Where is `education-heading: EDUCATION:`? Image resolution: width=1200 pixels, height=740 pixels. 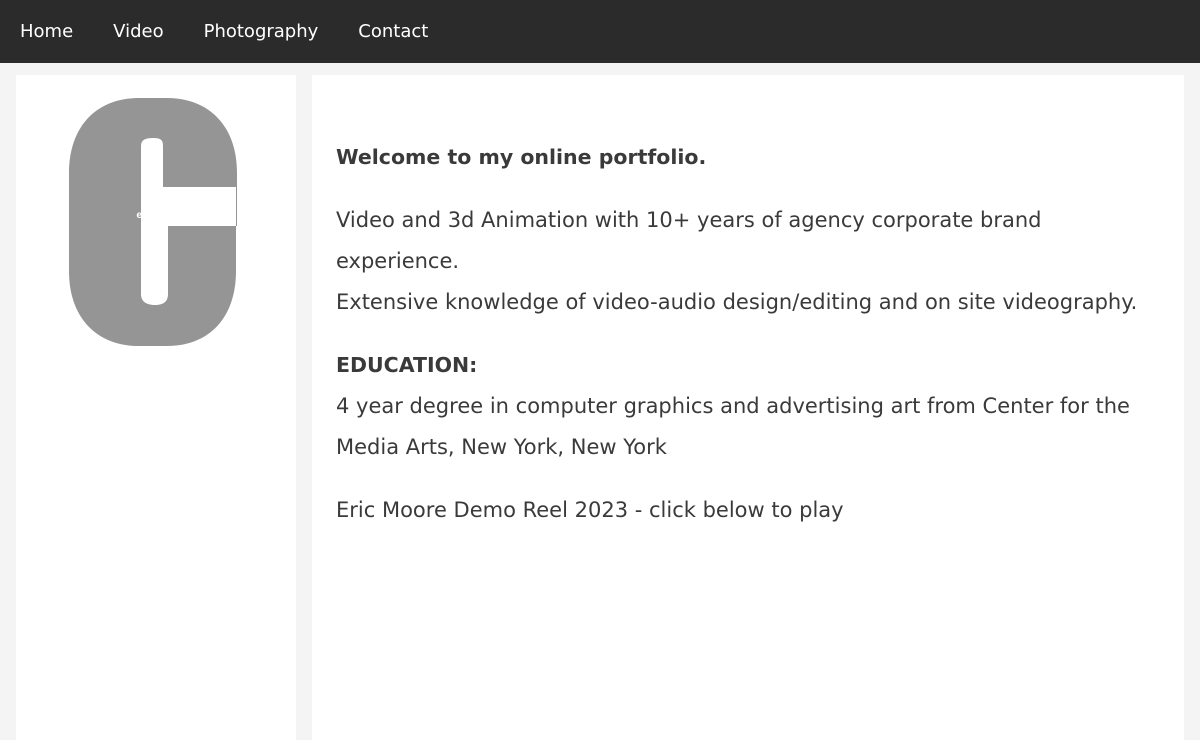 education-heading: EDUCATION: is located at coordinates (407, 365).